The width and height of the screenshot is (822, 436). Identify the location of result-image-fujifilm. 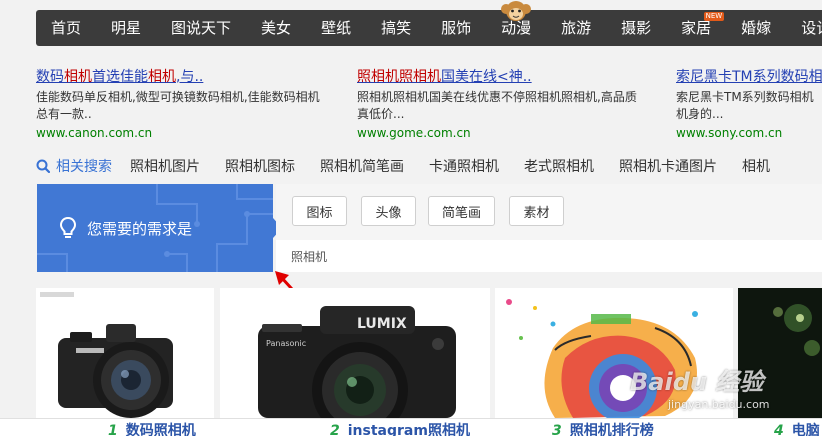
(125, 353).